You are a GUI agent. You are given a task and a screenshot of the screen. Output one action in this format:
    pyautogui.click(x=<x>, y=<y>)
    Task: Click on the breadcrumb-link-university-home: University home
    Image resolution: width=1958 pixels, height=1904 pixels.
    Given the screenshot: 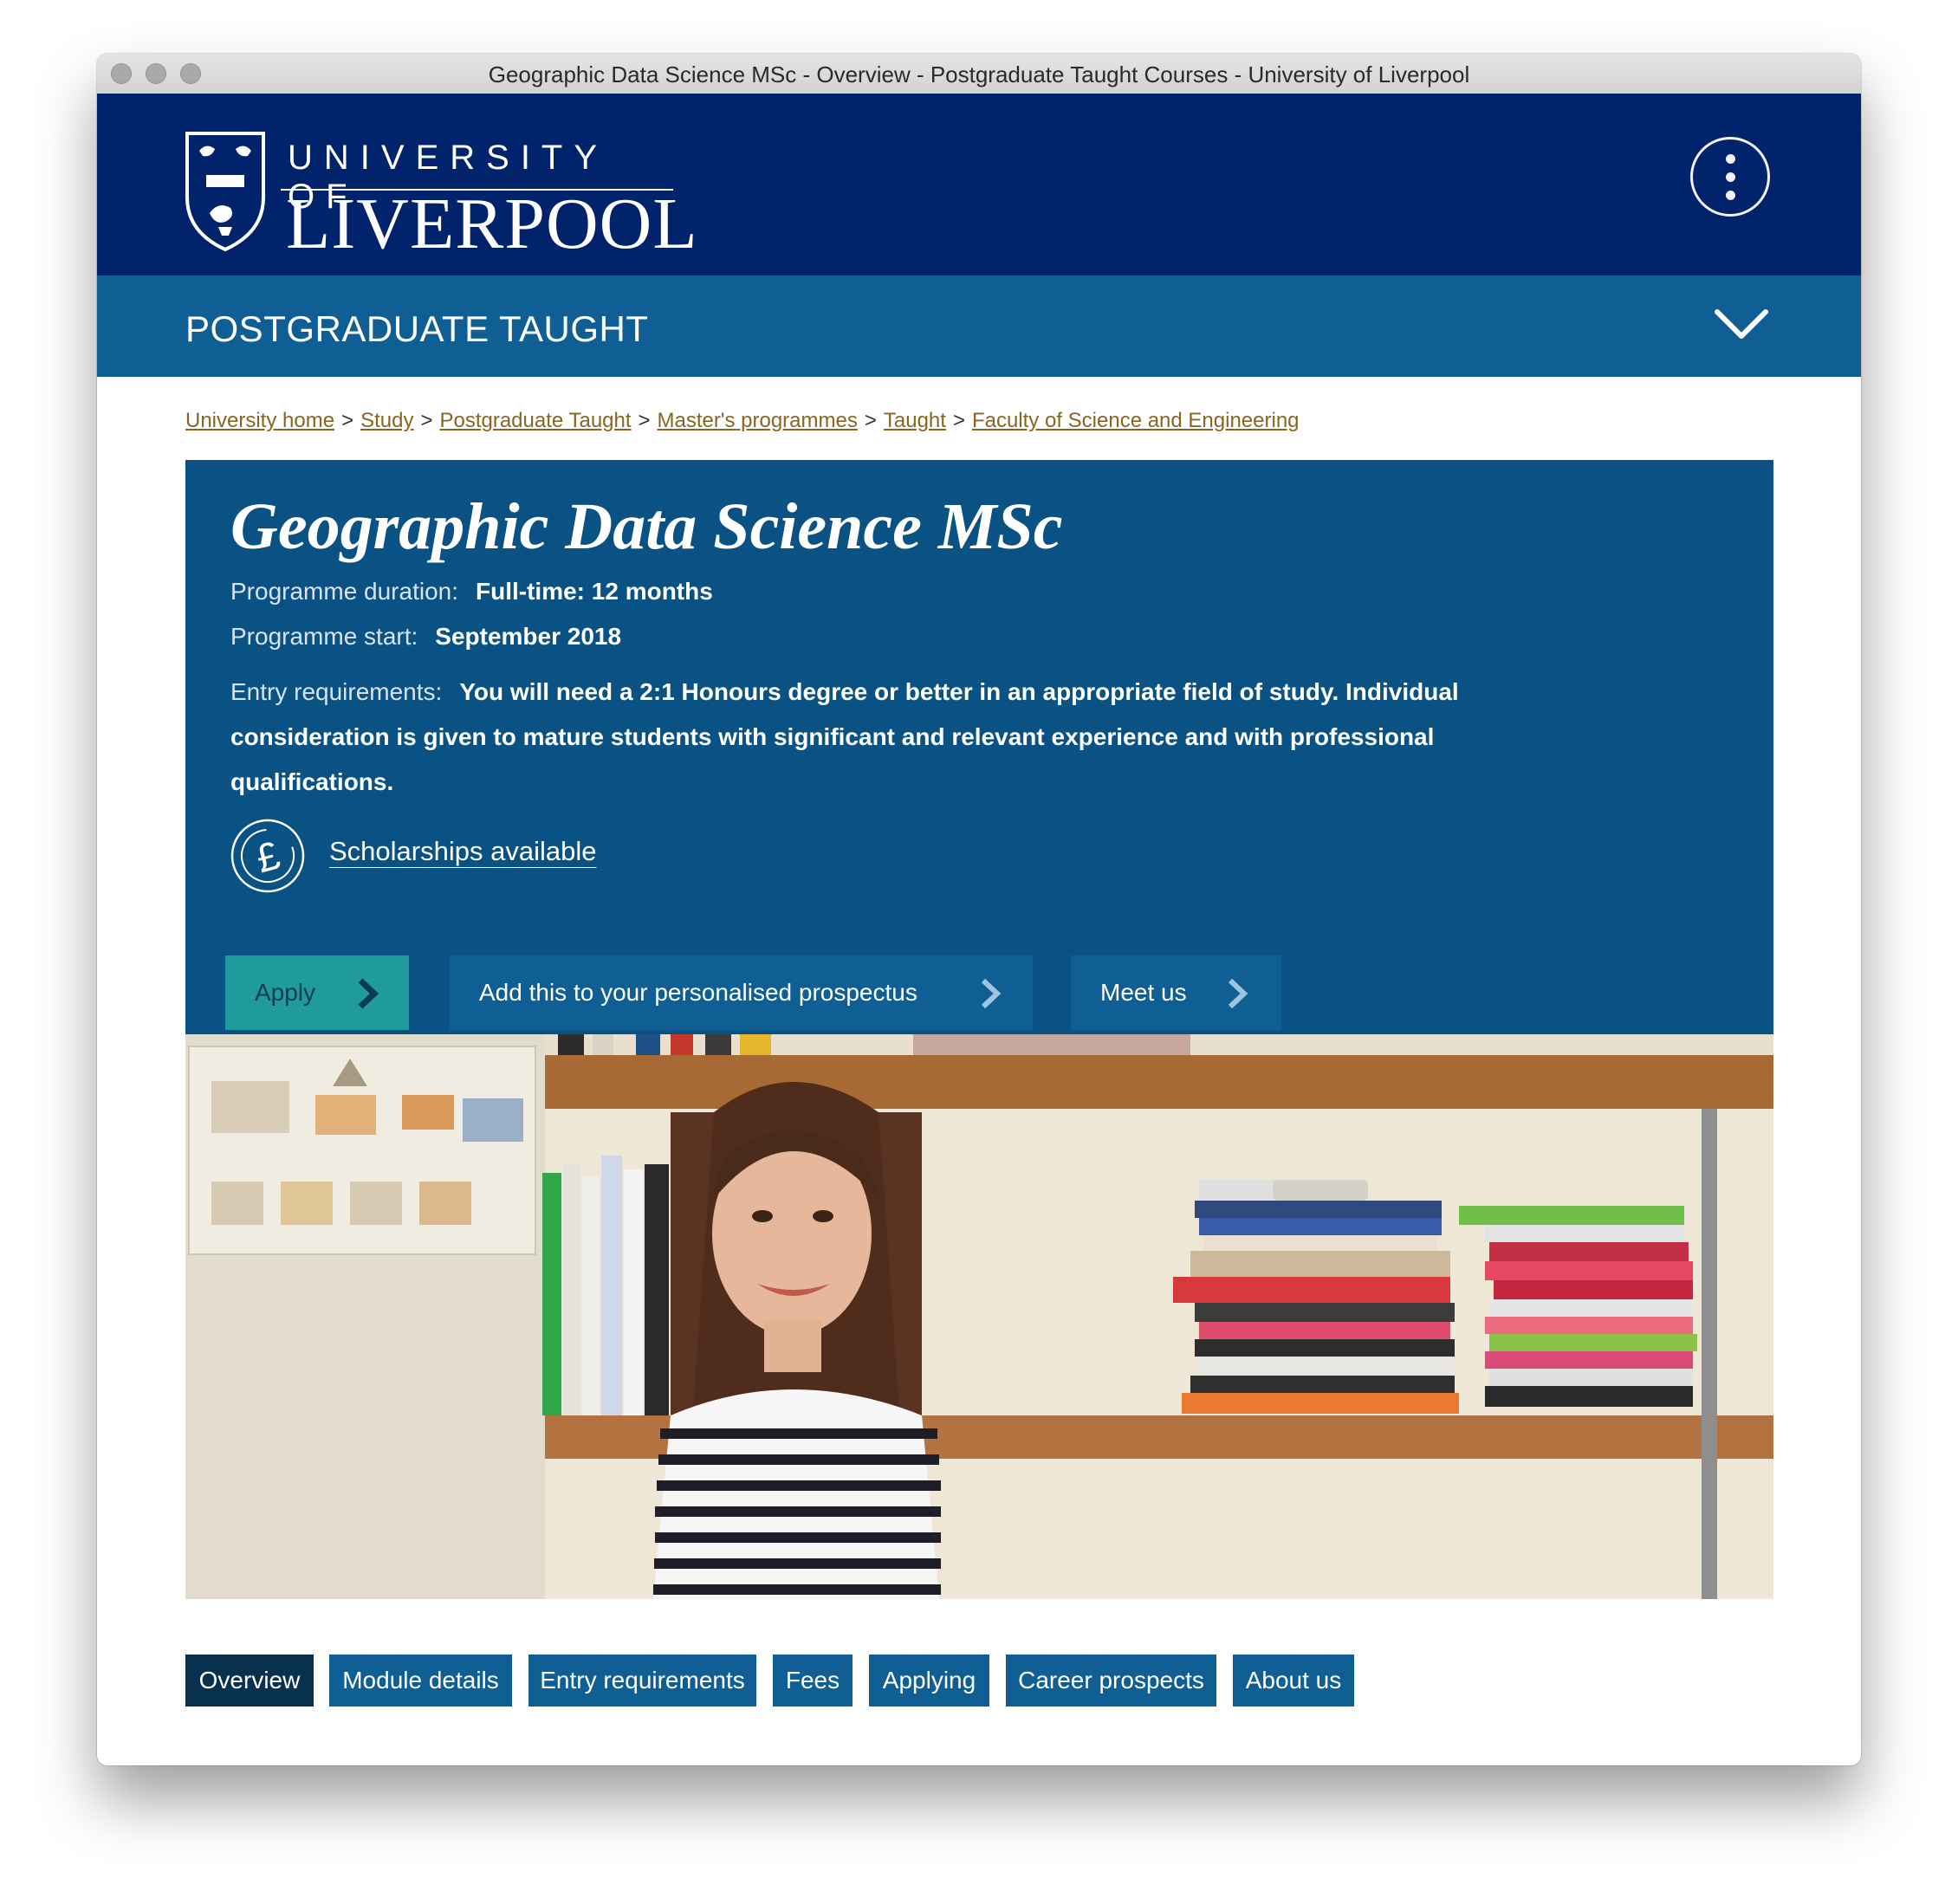 What is the action you would take?
    pyautogui.click(x=259, y=420)
    